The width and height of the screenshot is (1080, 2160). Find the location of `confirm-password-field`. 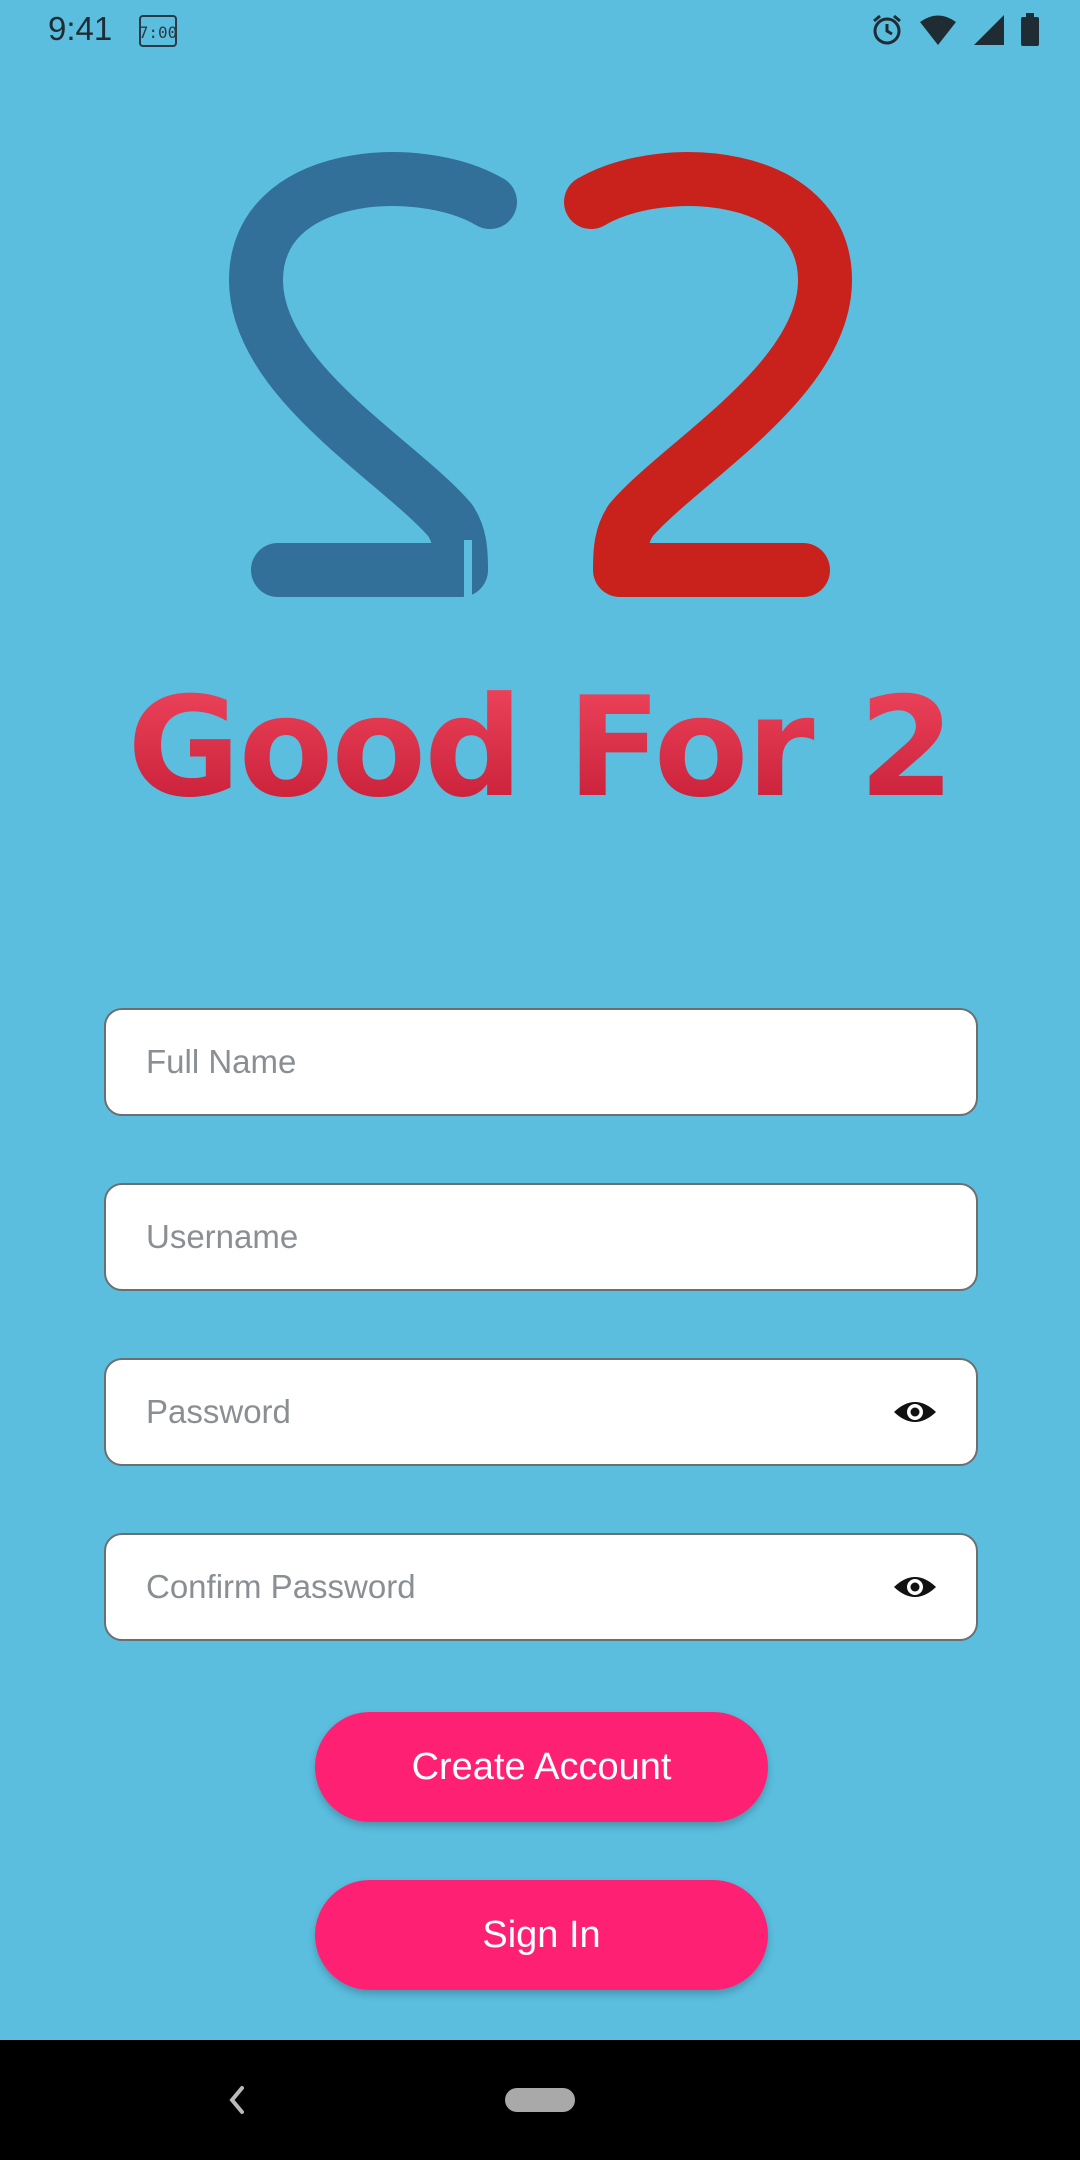

confirm-password-field is located at coordinates (541, 1587).